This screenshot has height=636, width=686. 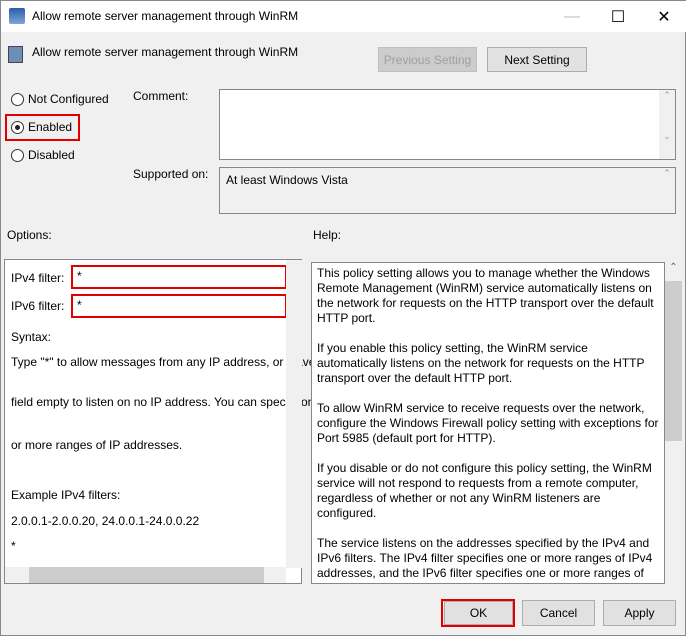 What do you see at coordinates (447, 124) in the screenshot?
I see `comment-input: ⌃ ⌄` at bounding box center [447, 124].